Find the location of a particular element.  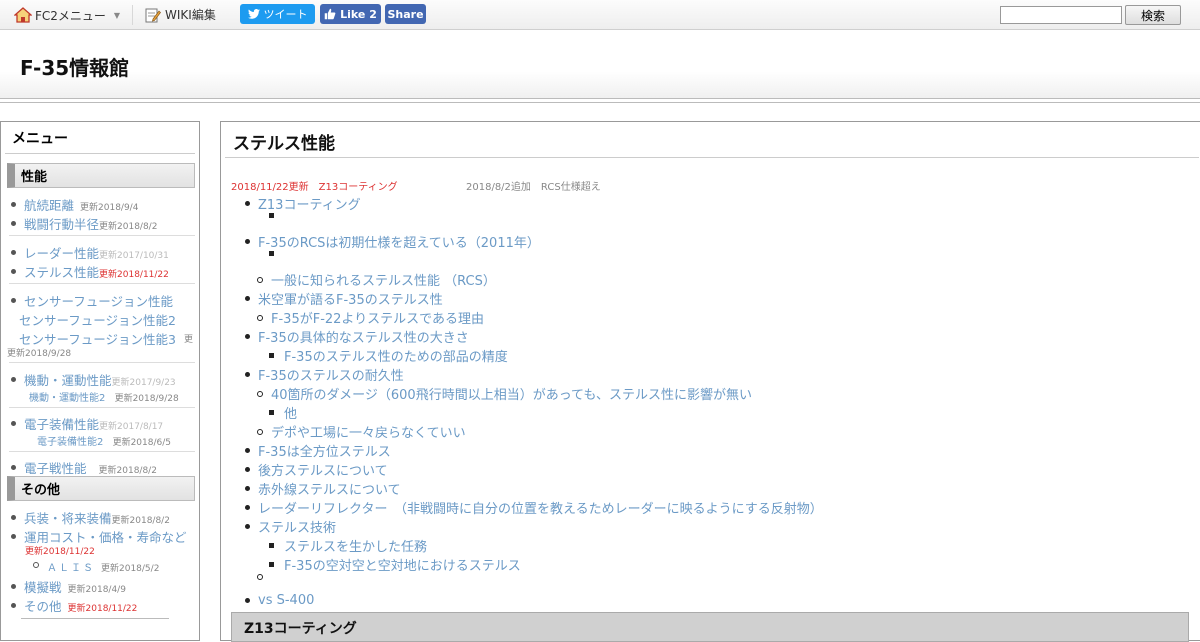

sidebar-item-maneuver-2: 機動・運動性能2 更新2018/9/28 is located at coordinates (104, 396).